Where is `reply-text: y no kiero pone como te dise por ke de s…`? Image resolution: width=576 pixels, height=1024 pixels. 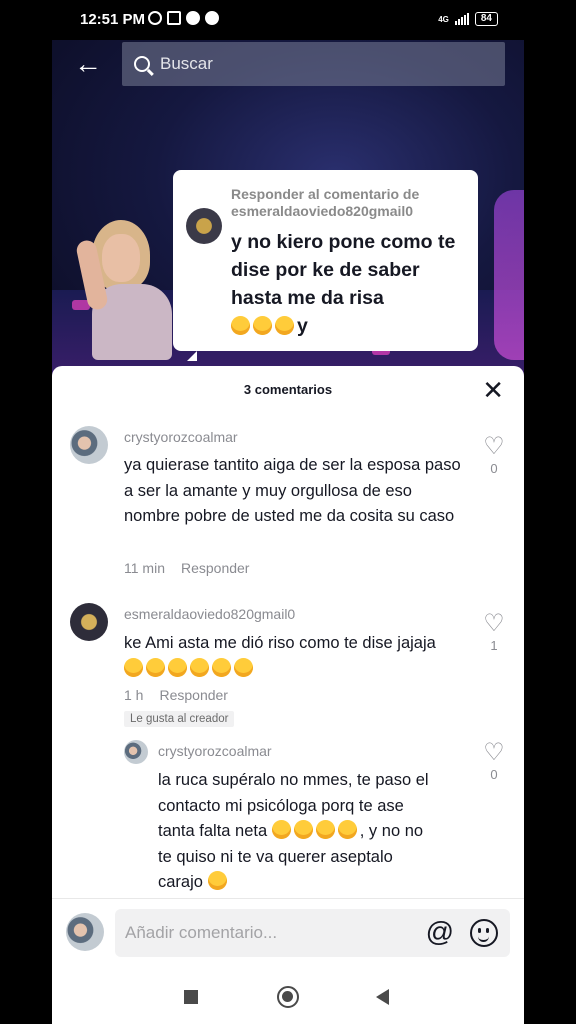 reply-text: y no kiero pone como te dise por ke de s… is located at coordinates (351, 284).